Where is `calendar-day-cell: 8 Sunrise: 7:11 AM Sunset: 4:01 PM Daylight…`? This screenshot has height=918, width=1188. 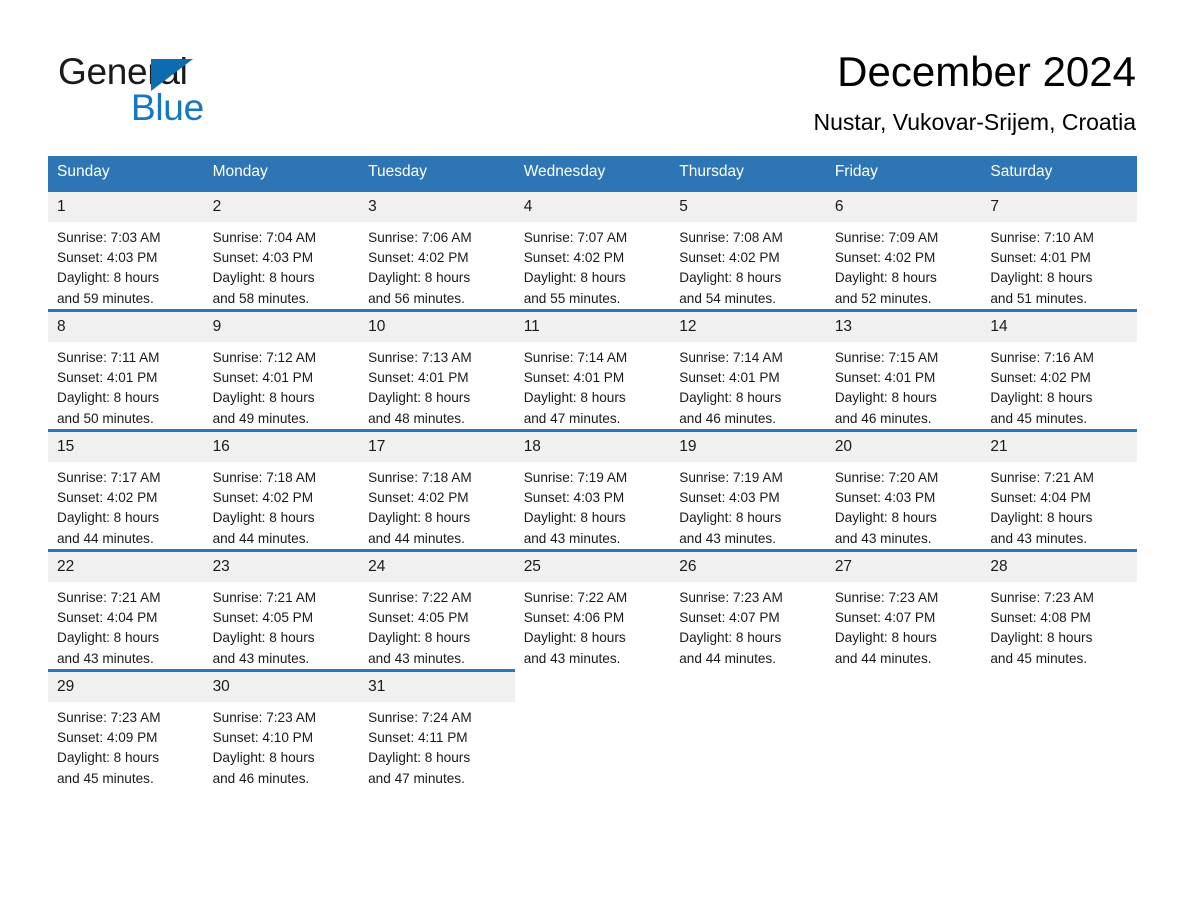
calendar-day-cell: 8 Sunrise: 7:11 AM Sunset: 4:01 PM Daylight… is located at coordinates (126, 369).